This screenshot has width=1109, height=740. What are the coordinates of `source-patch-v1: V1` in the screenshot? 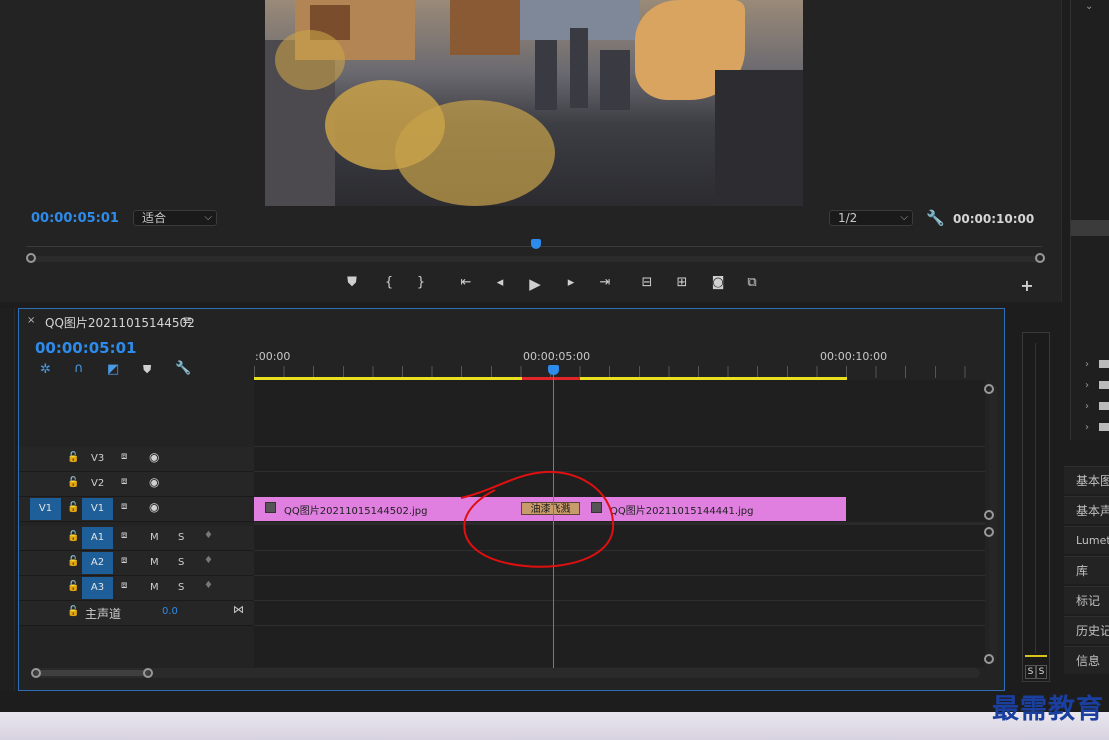 It's located at (45, 509).